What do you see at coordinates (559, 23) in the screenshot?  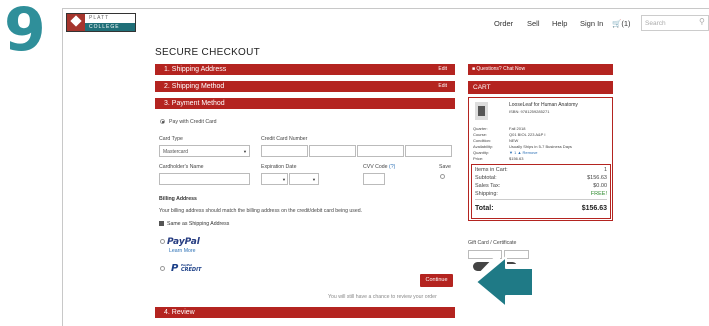 I see `nav-help: Help` at bounding box center [559, 23].